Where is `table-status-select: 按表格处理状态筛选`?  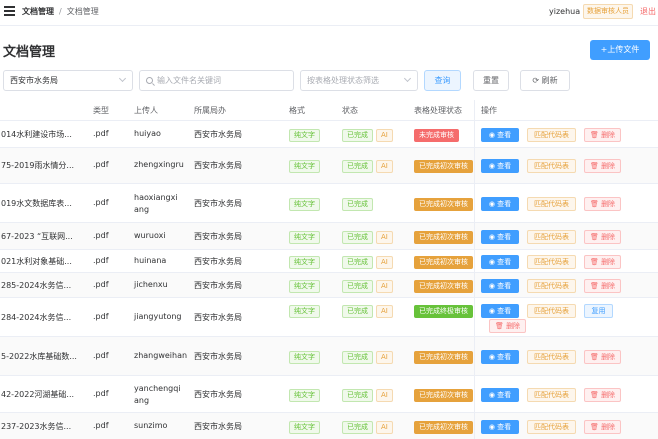 table-status-select: 按表格处理状态筛选 is located at coordinates (359, 80).